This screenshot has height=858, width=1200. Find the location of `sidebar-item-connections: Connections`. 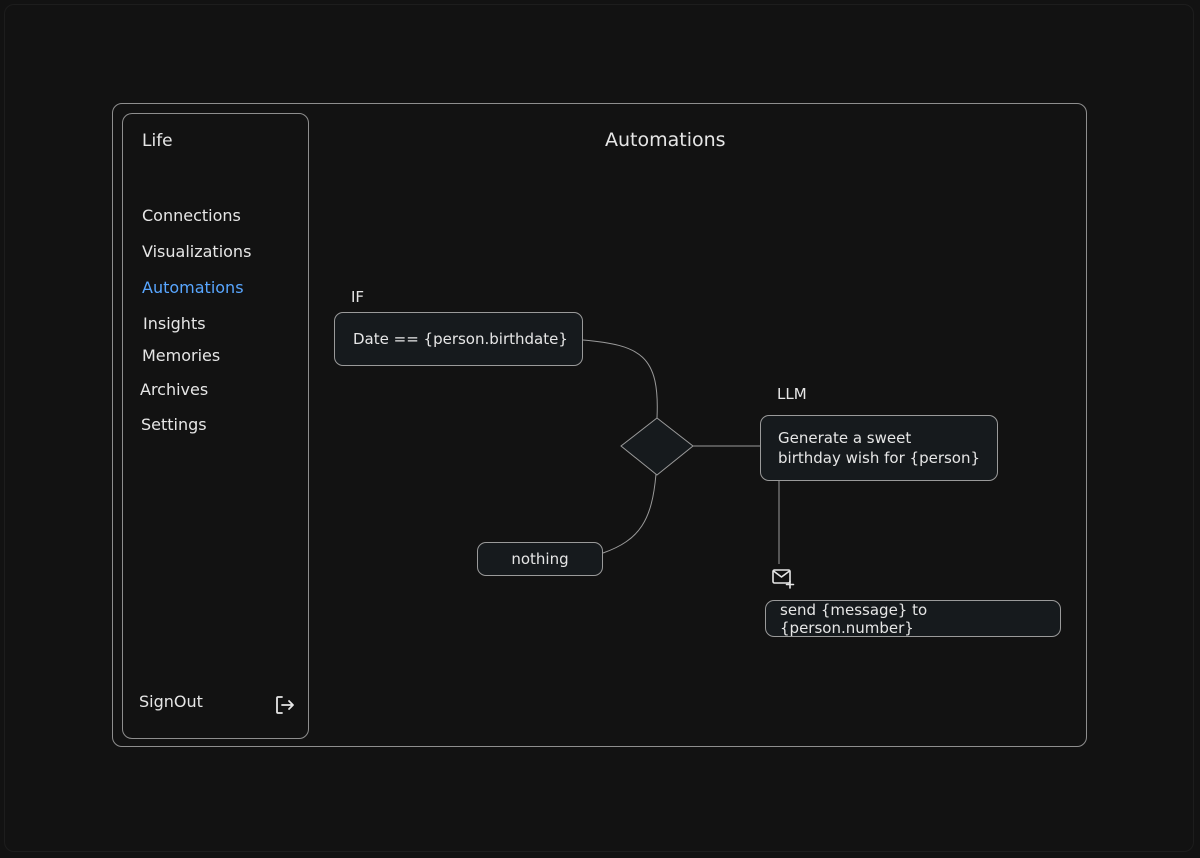

sidebar-item-connections: Connections is located at coordinates (191, 215).